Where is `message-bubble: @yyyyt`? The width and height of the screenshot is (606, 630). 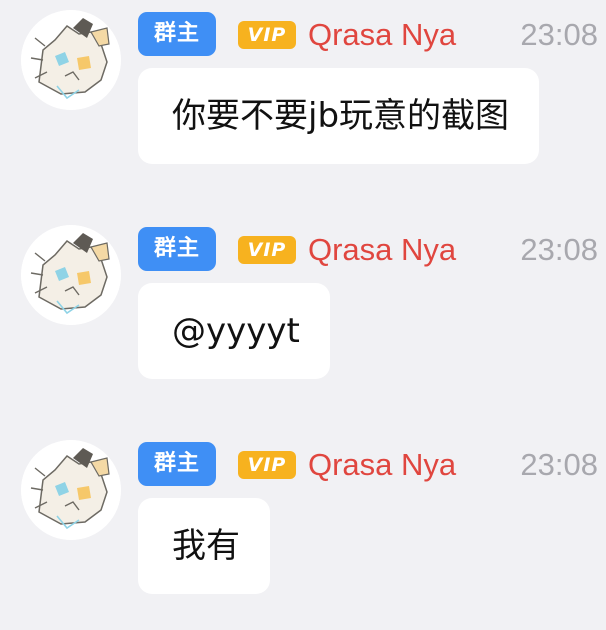 message-bubble: @yyyyt is located at coordinates (234, 331).